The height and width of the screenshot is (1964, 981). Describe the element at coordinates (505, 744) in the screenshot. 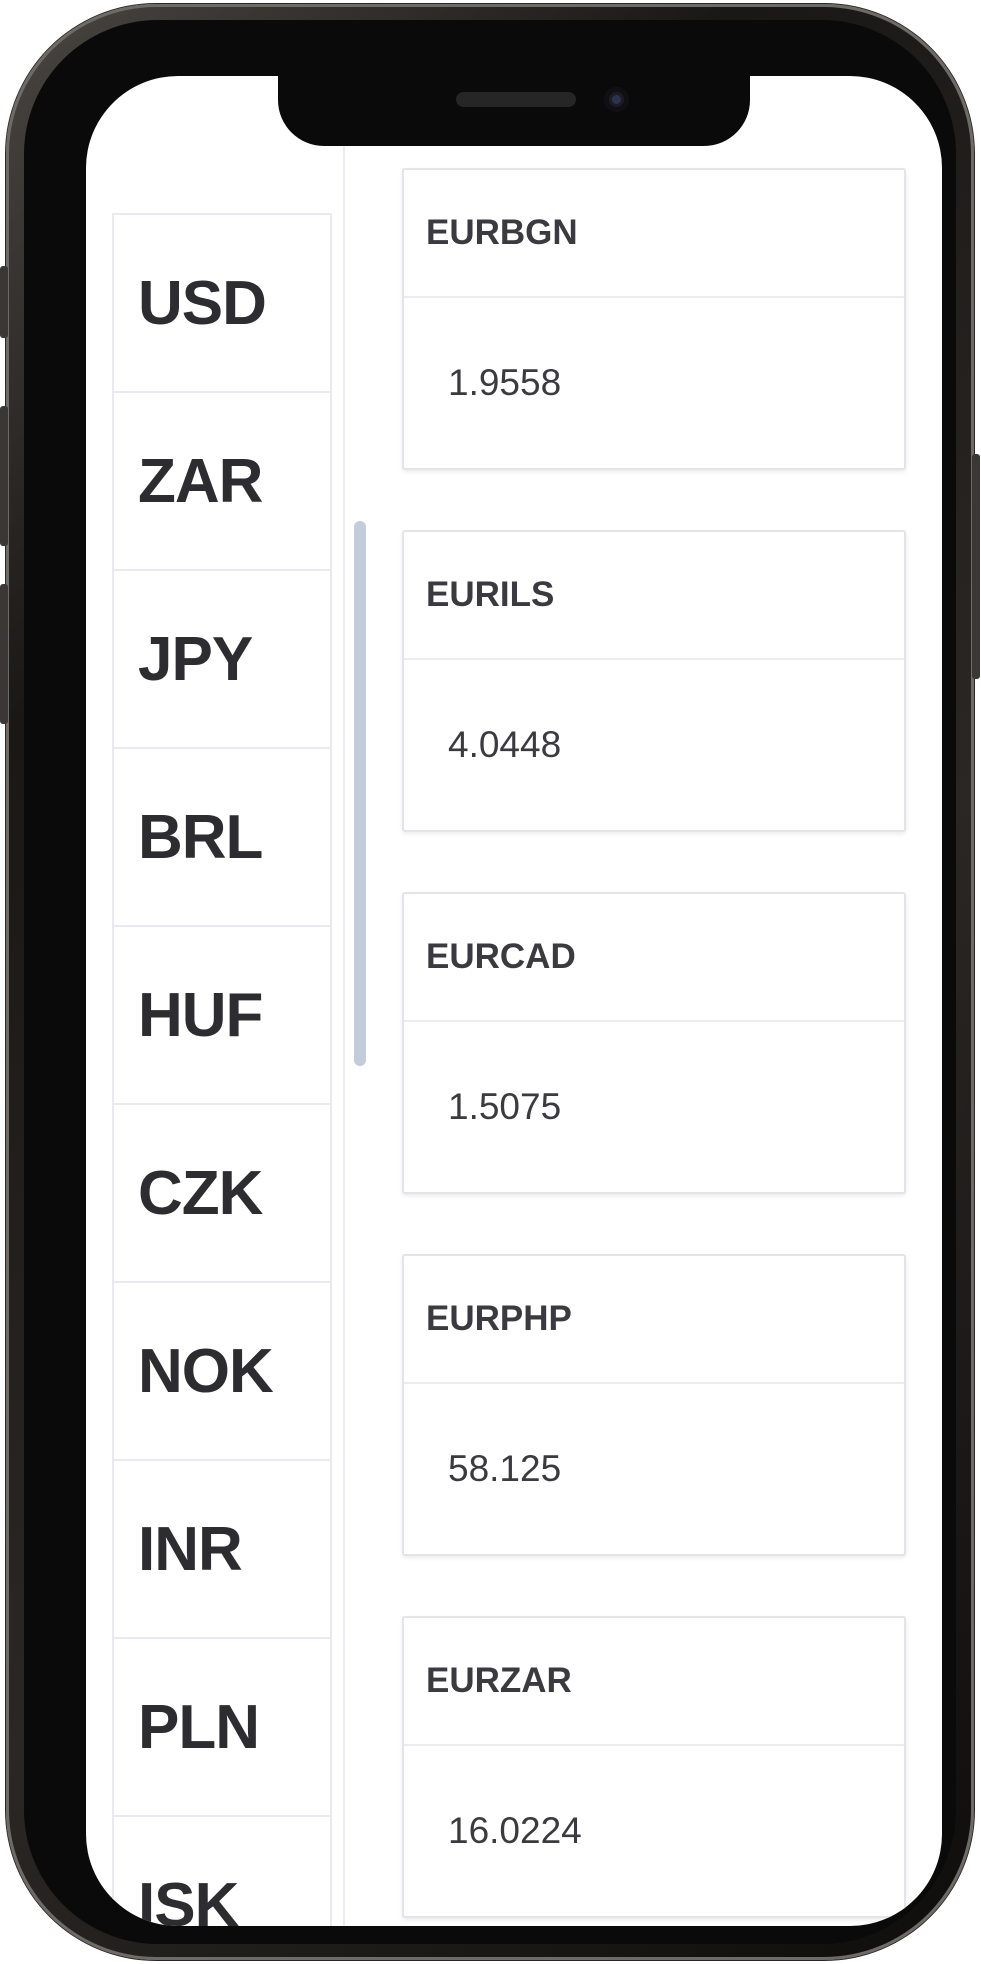

I see `rate-value: 4.0448` at that location.